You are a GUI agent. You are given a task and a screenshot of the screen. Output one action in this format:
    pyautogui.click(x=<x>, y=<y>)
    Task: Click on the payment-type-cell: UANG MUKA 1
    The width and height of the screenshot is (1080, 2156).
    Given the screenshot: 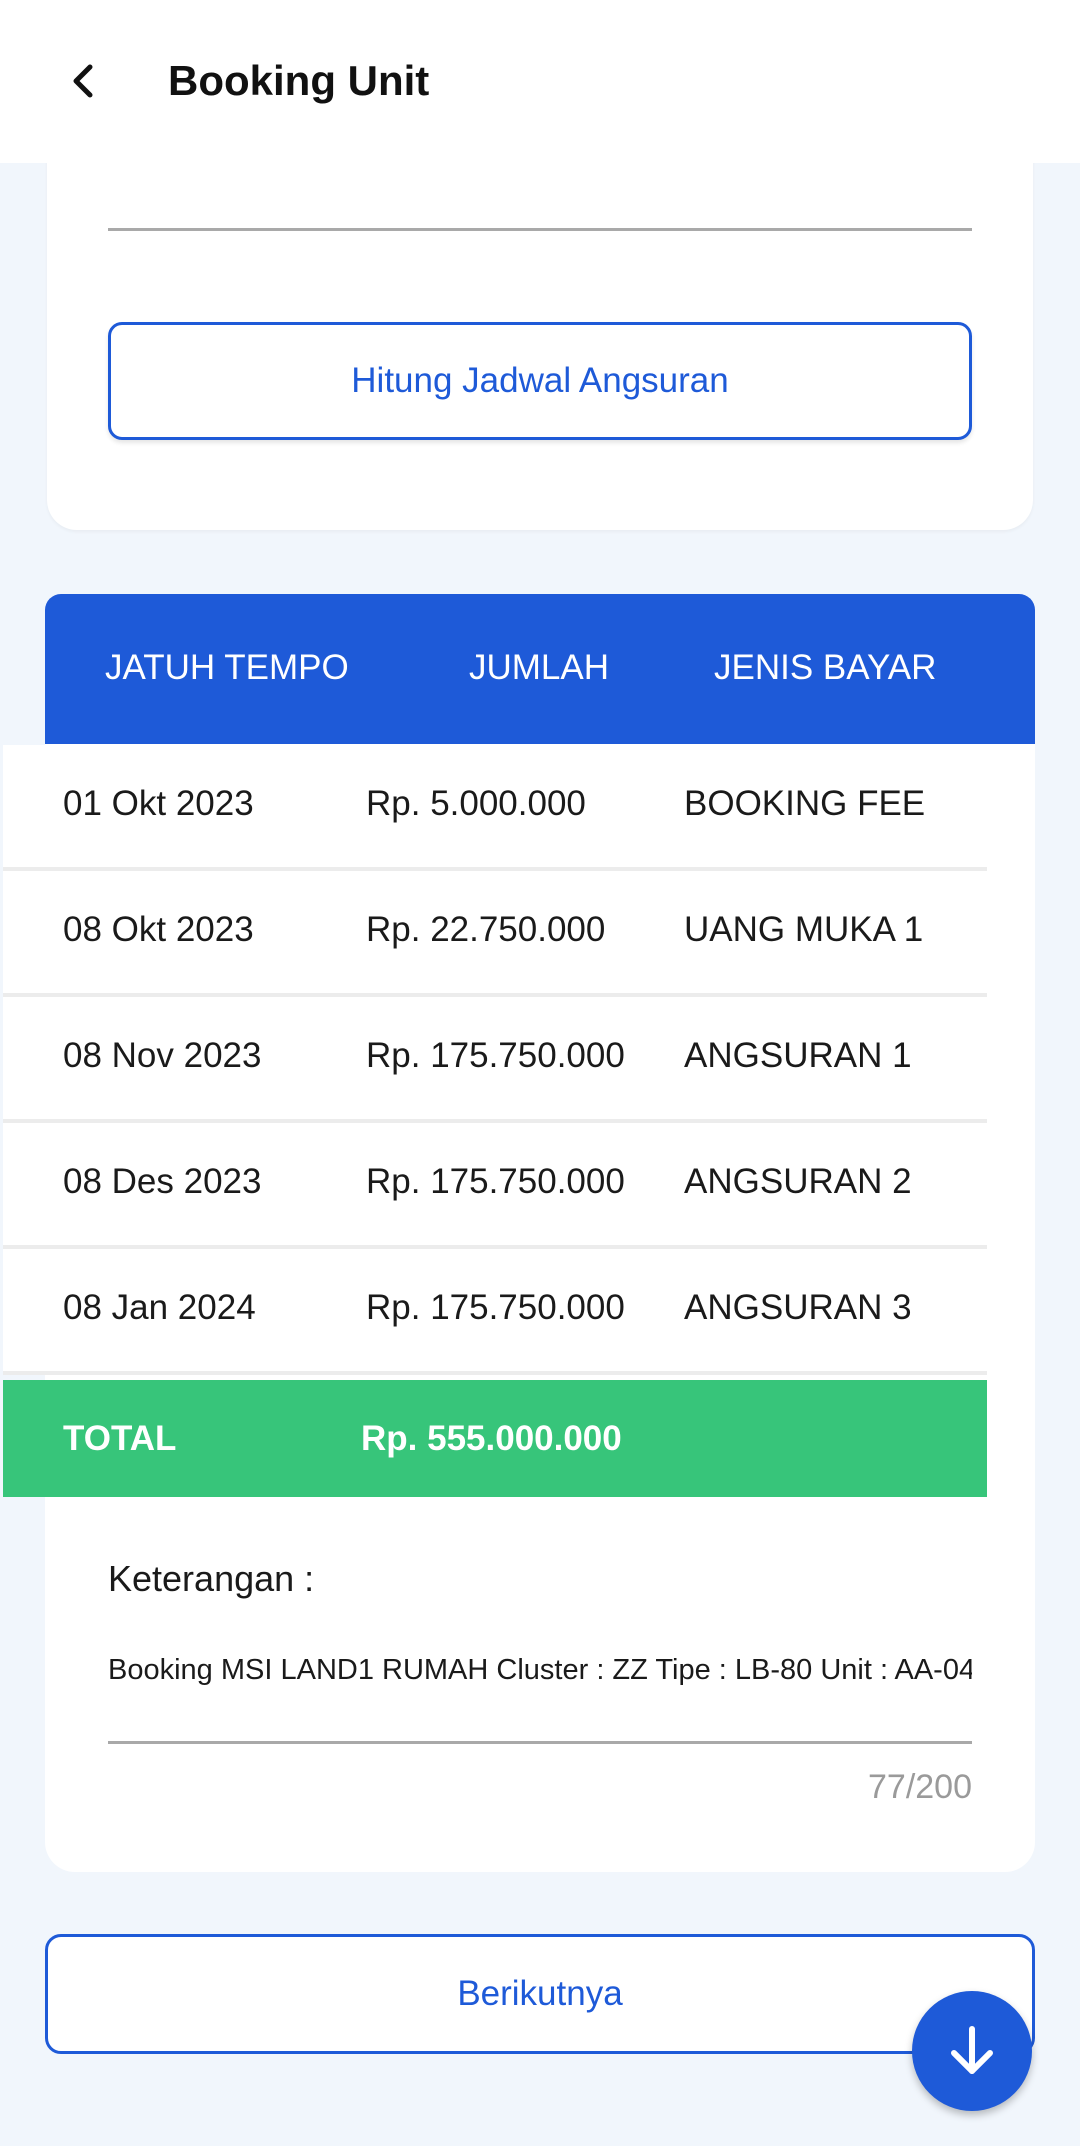 What is the action you would take?
    pyautogui.click(x=804, y=929)
    